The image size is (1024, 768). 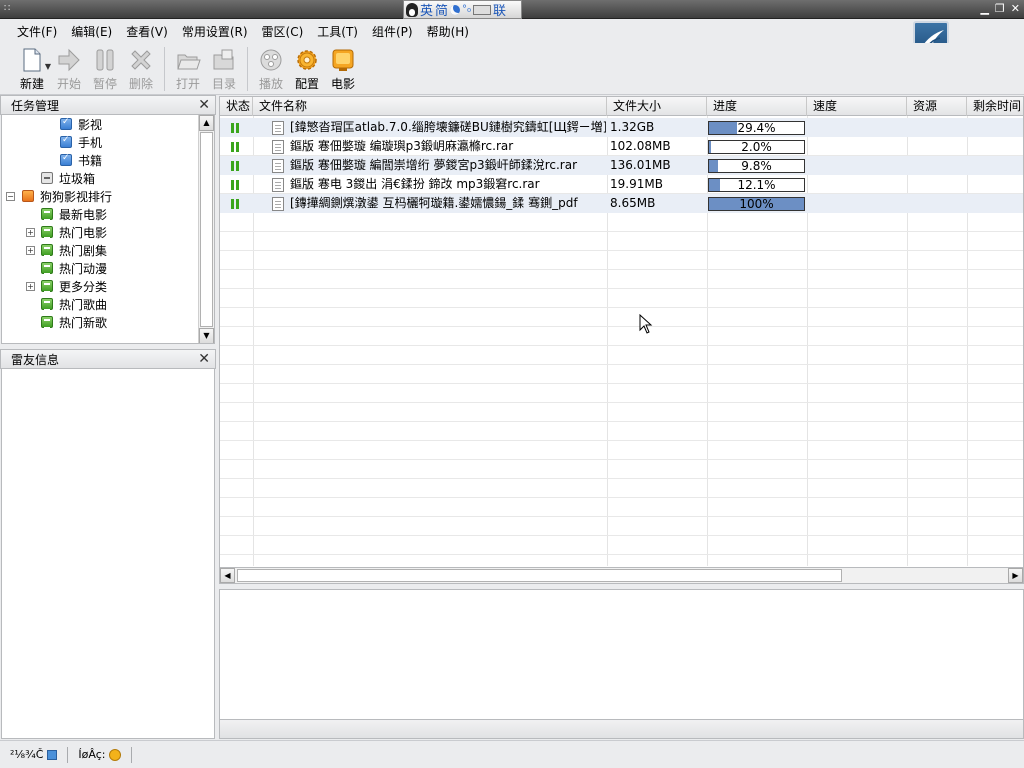 I want to click on start-button: 开始, so click(x=69, y=67).